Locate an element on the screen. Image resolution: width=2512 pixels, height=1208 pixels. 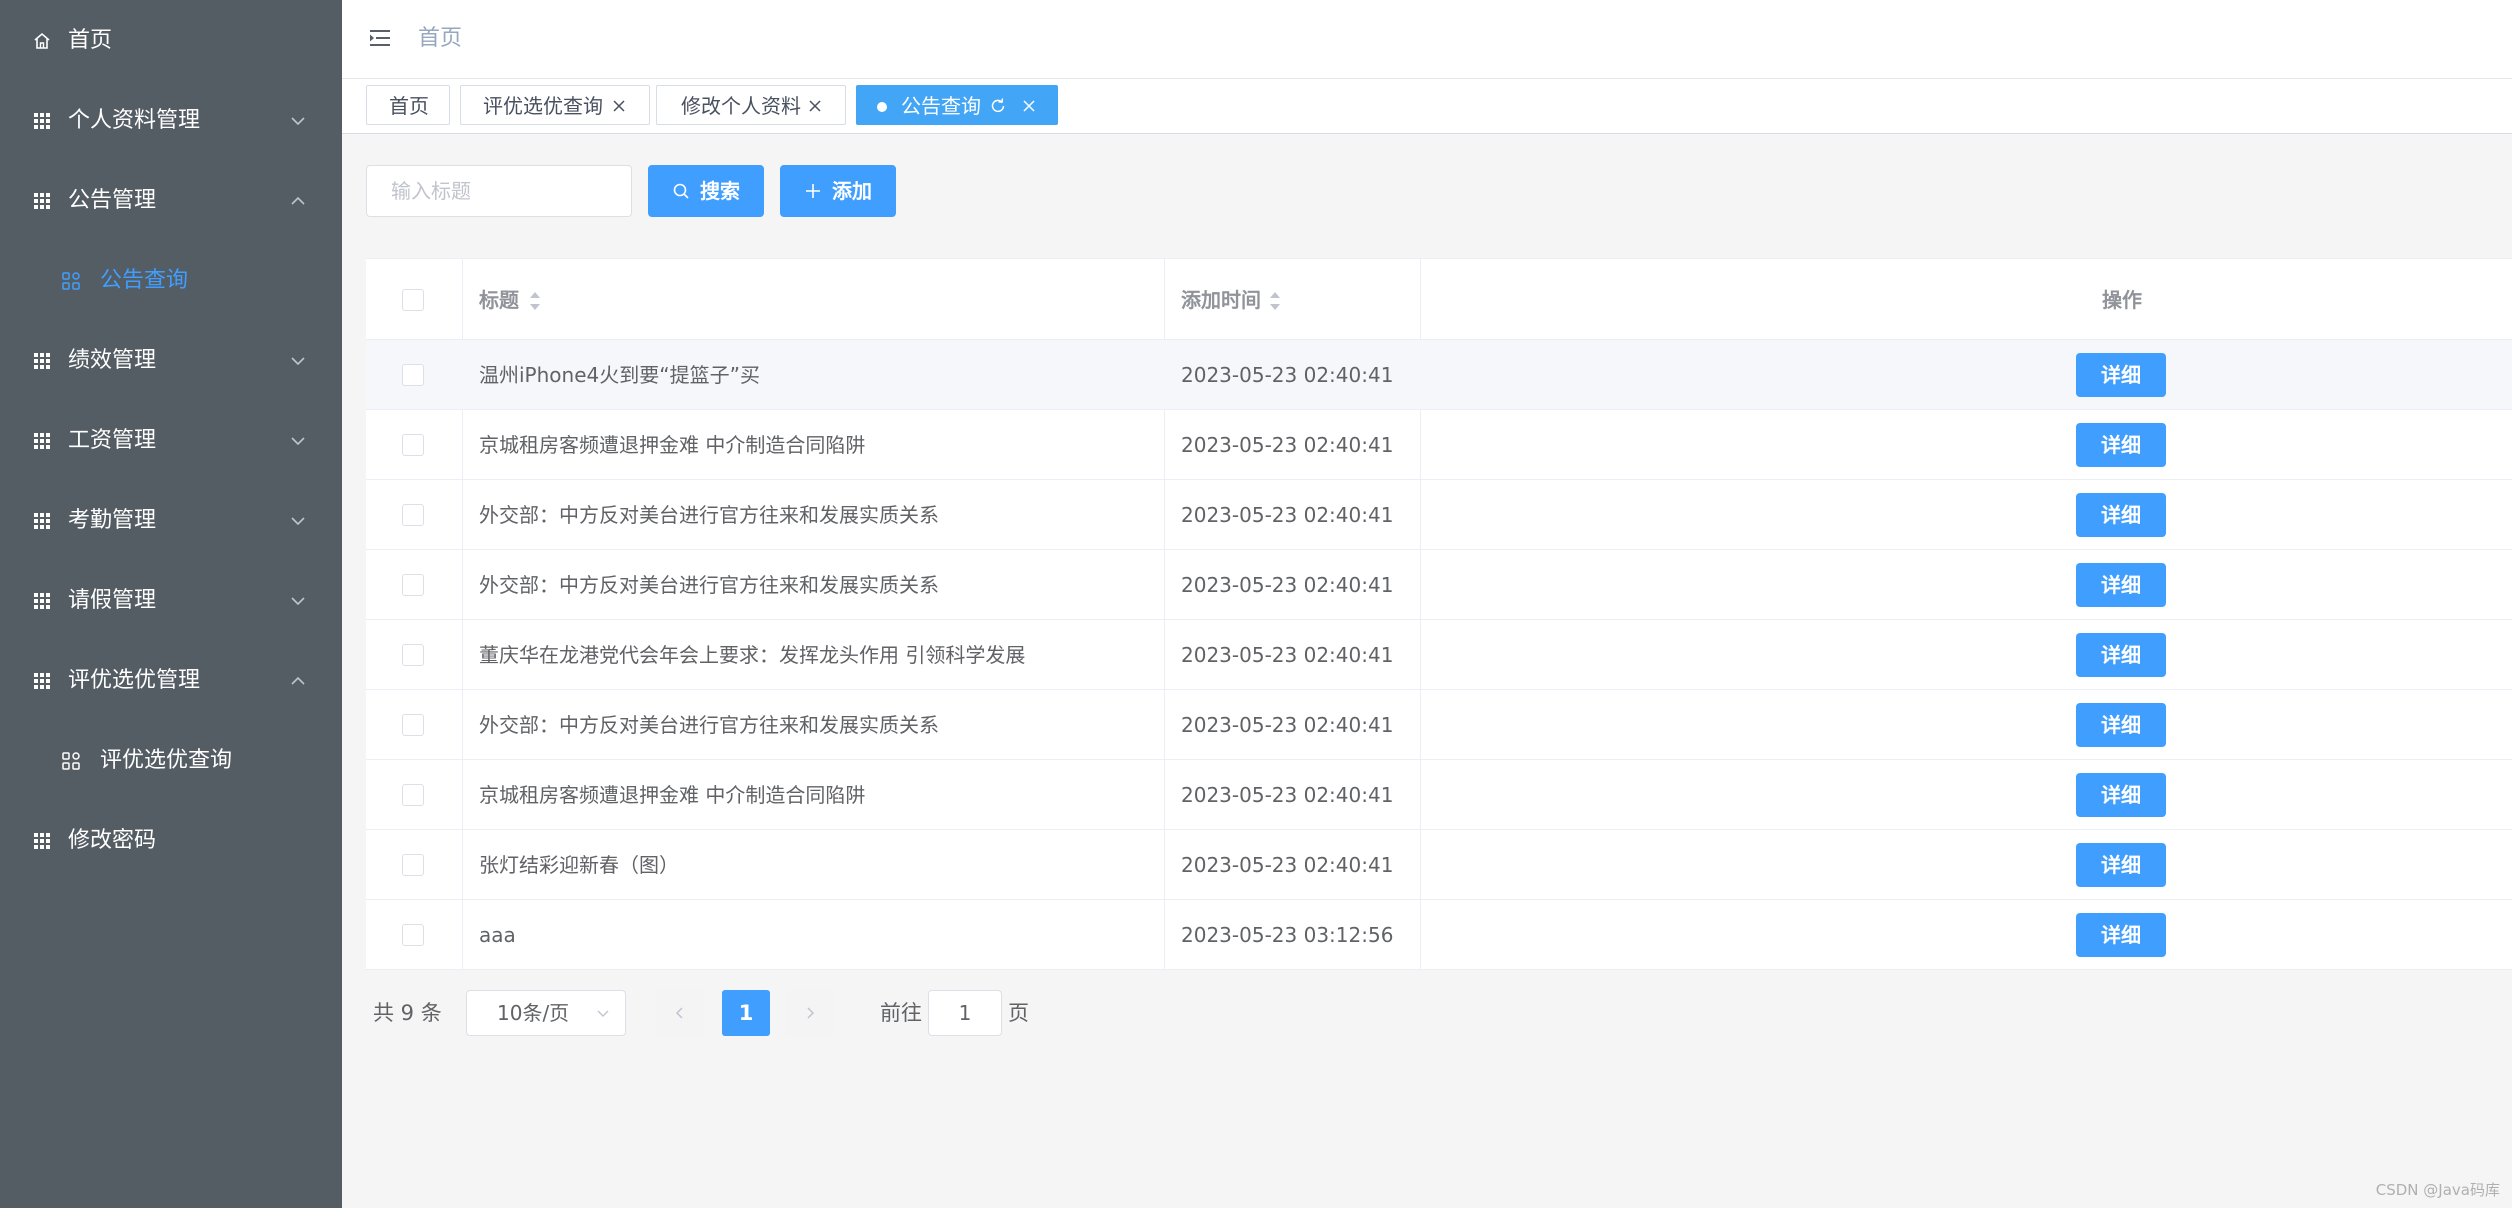
tag-notice-query: 公告查询 is located at coordinates (957, 105).